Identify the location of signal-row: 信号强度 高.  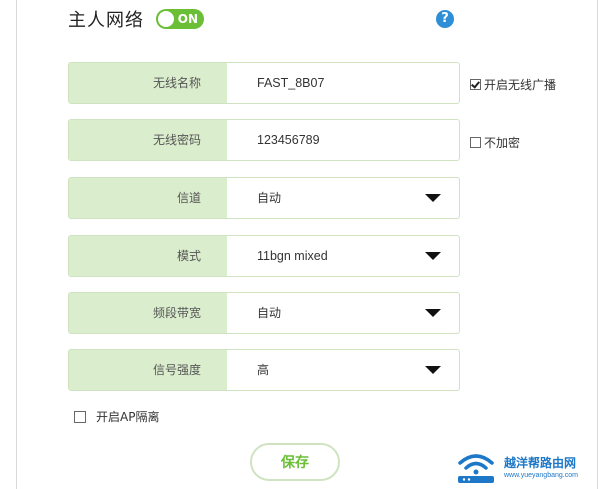
(264, 370).